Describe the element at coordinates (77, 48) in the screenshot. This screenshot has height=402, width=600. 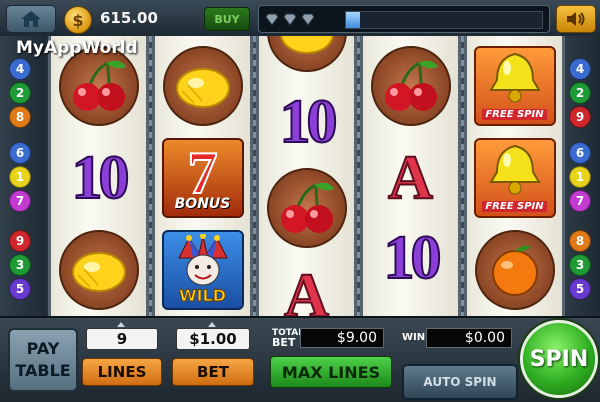
I see `watermark-logo: MyAppWorld` at that location.